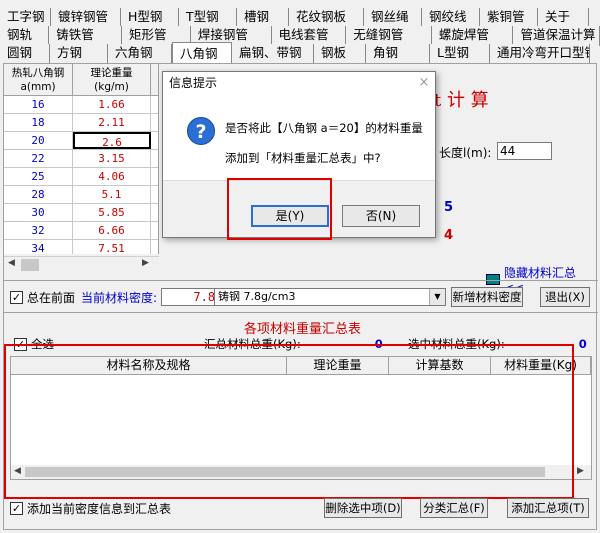 This screenshot has width=600, height=533. Describe the element at coordinates (79, 54) in the screenshot. I see `tab-row3-1: 方钢` at that location.